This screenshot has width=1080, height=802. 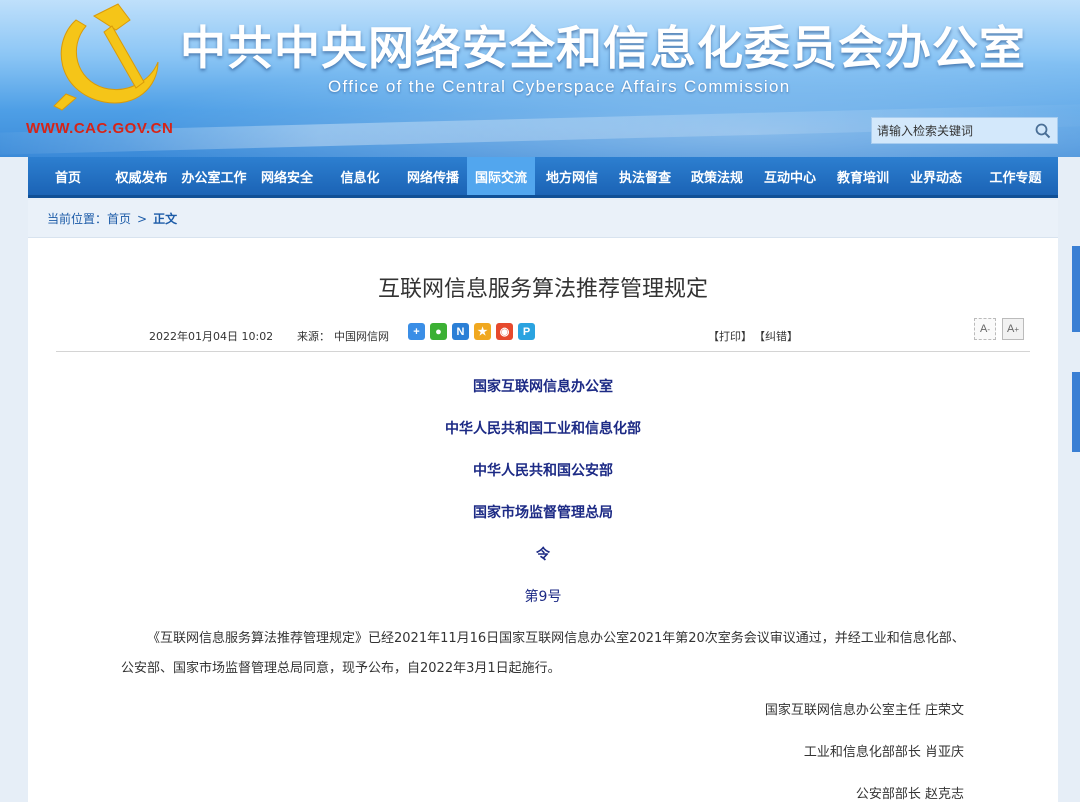 What do you see at coordinates (99, 128) in the screenshot?
I see `site-url: WWW.CAC.GOV.CN` at bounding box center [99, 128].